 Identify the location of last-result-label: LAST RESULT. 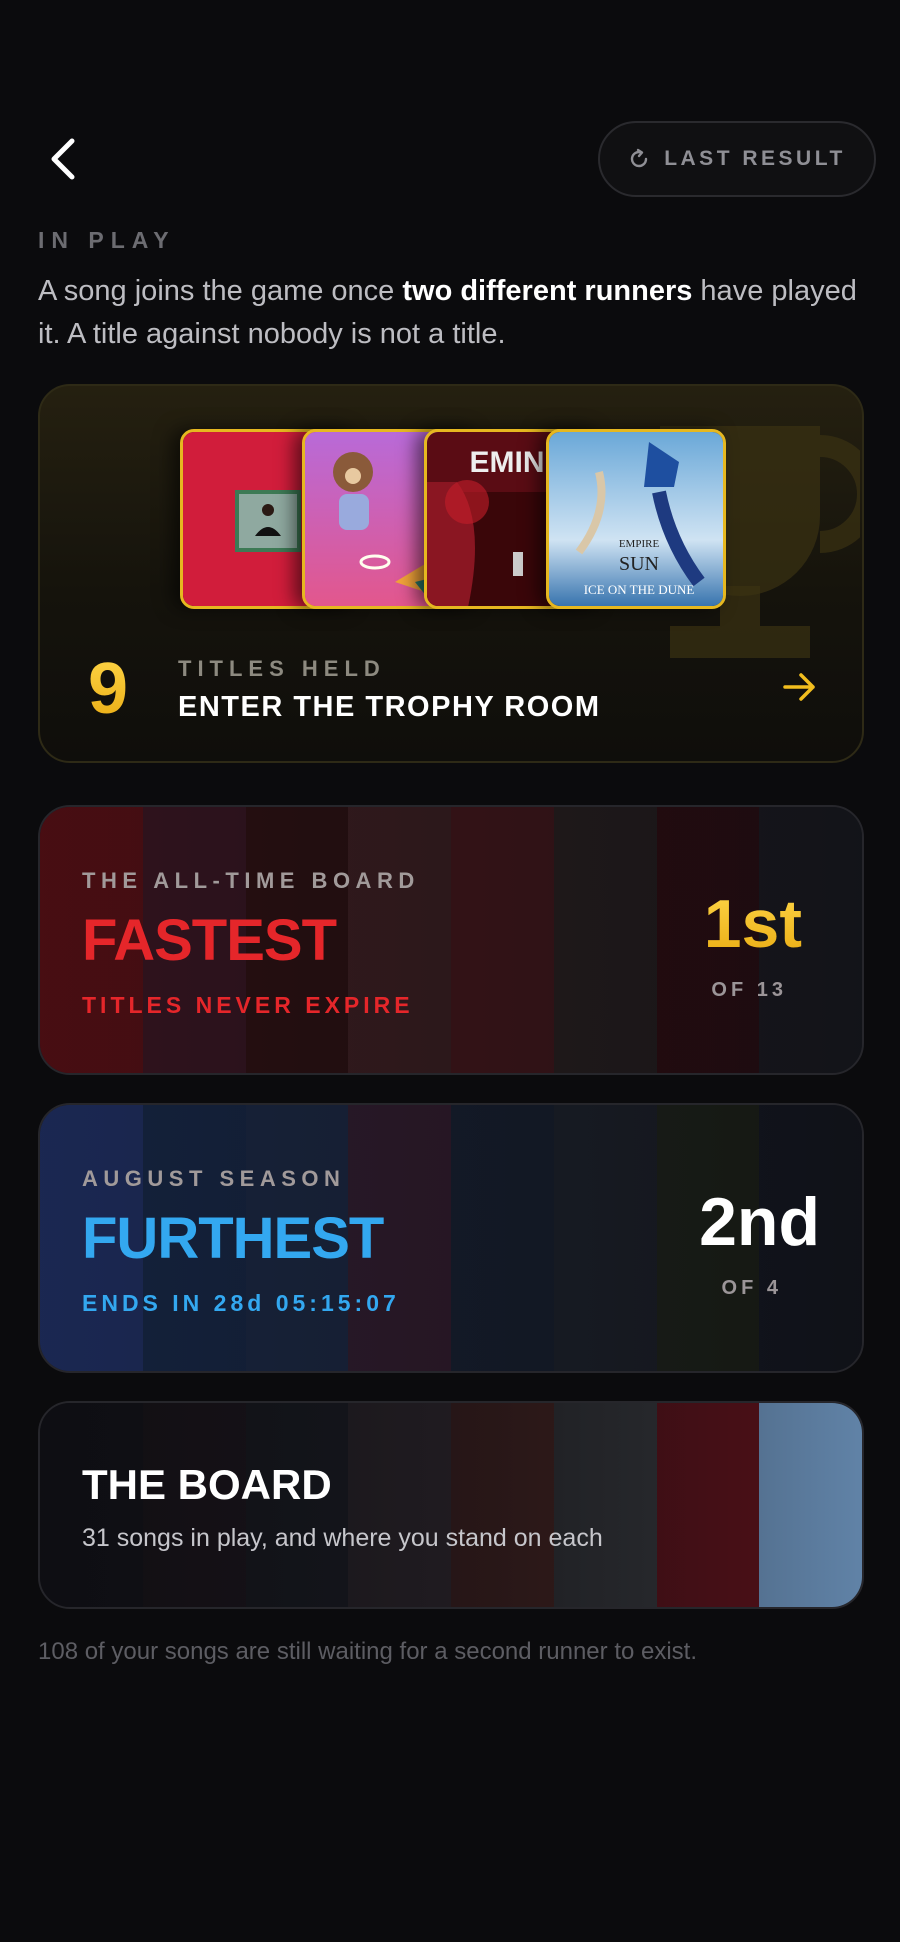
(755, 158).